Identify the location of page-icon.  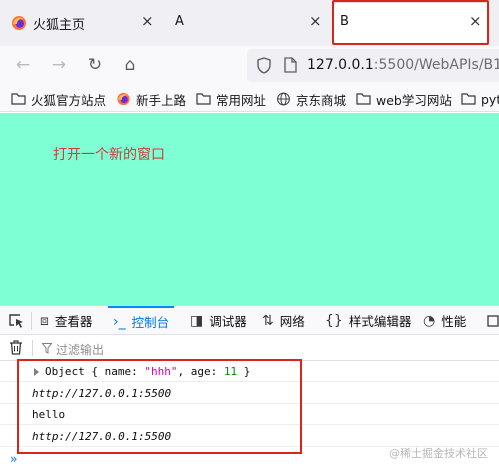
(290, 65).